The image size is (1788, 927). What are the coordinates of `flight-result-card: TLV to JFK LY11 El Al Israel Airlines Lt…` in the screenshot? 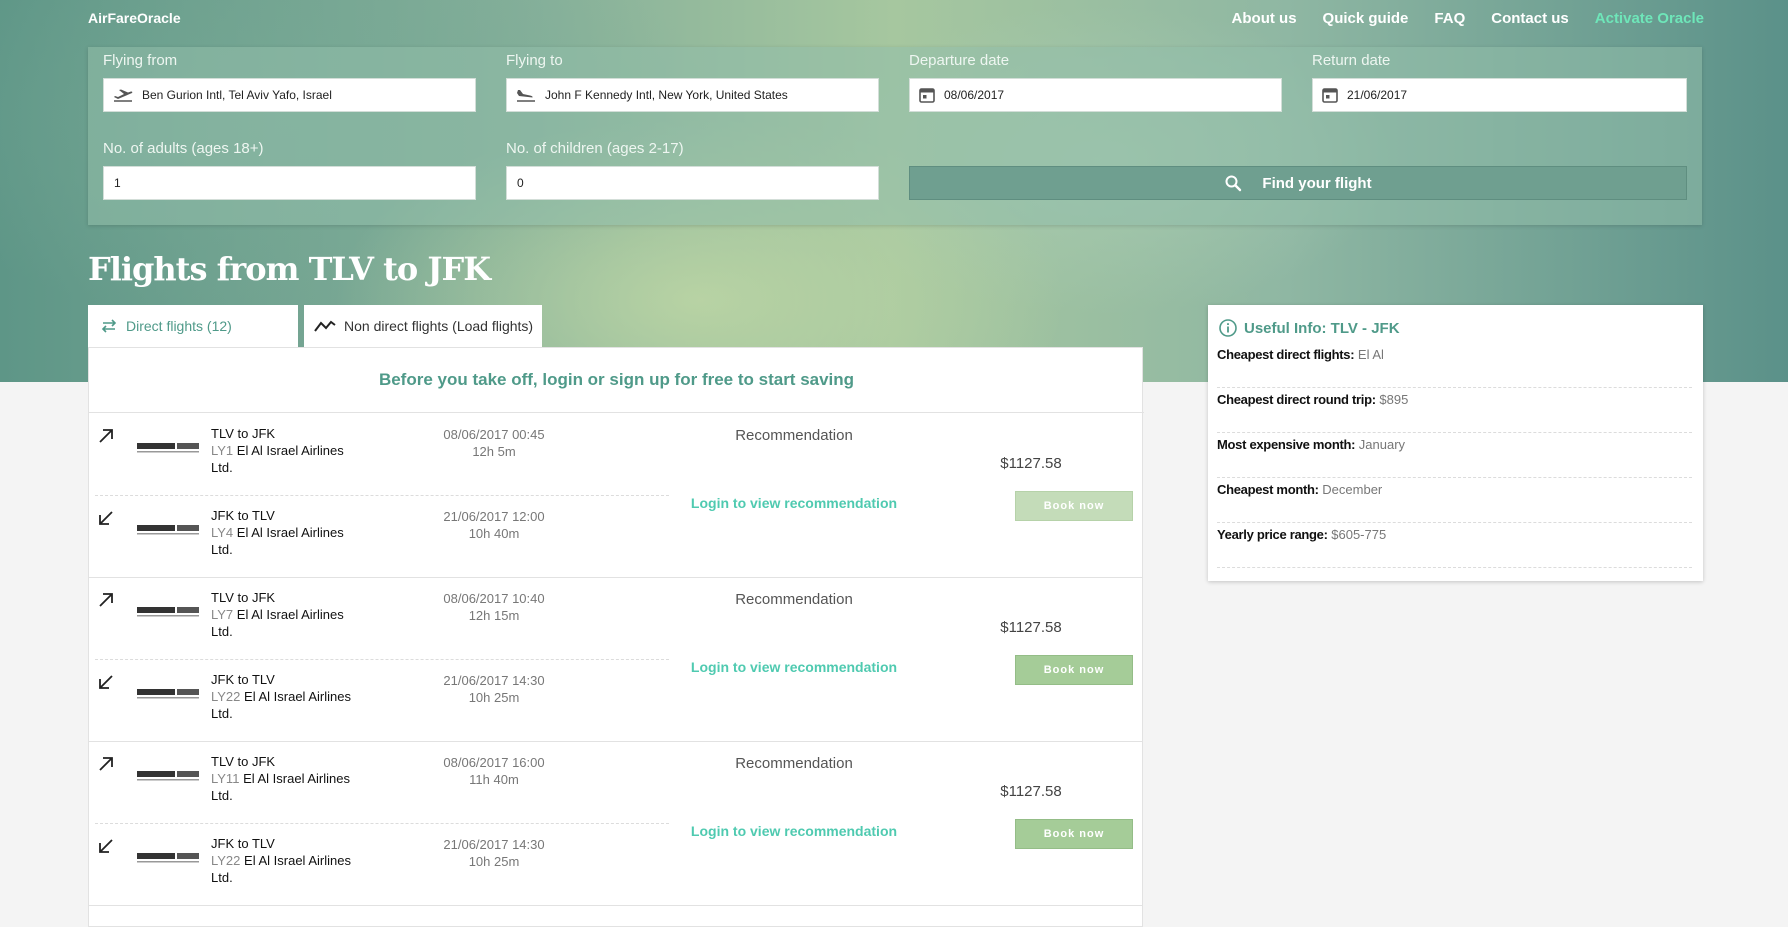 It's located at (615, 823).